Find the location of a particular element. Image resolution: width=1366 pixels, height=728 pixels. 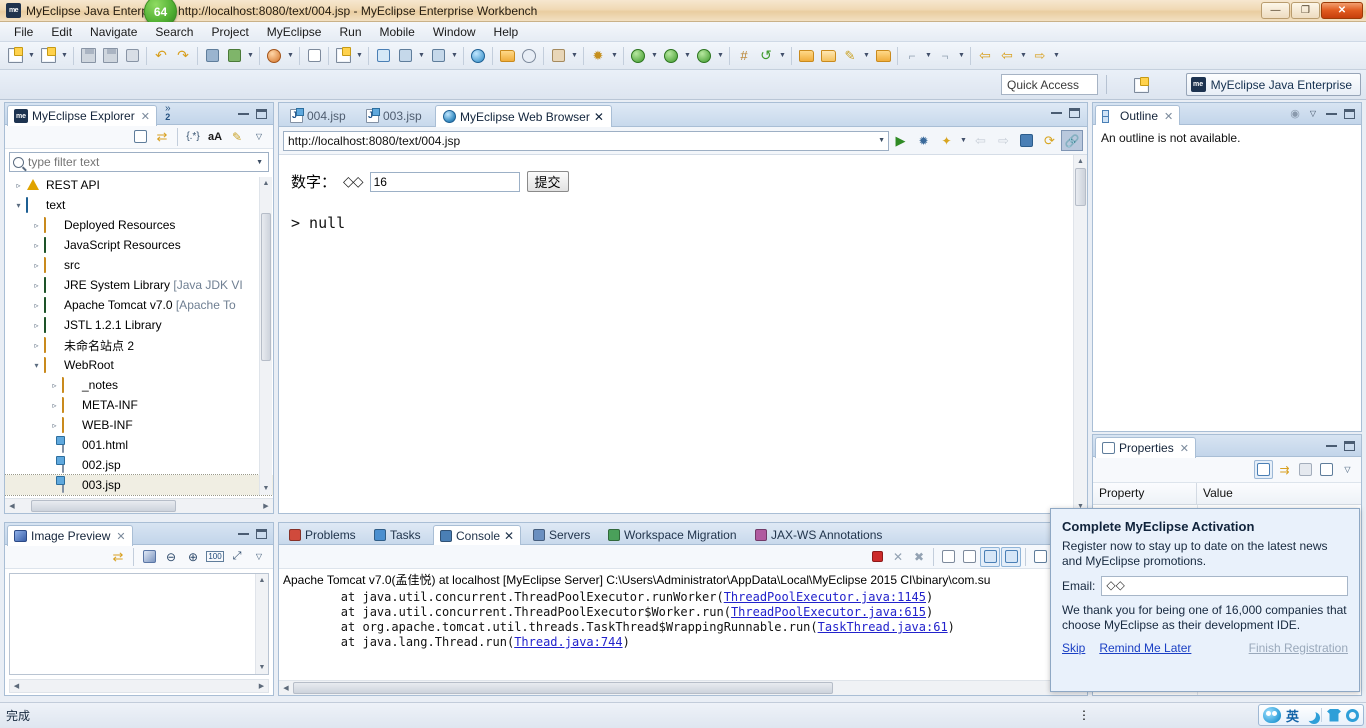

open-resource-icon is located at coordinates (828, 56).